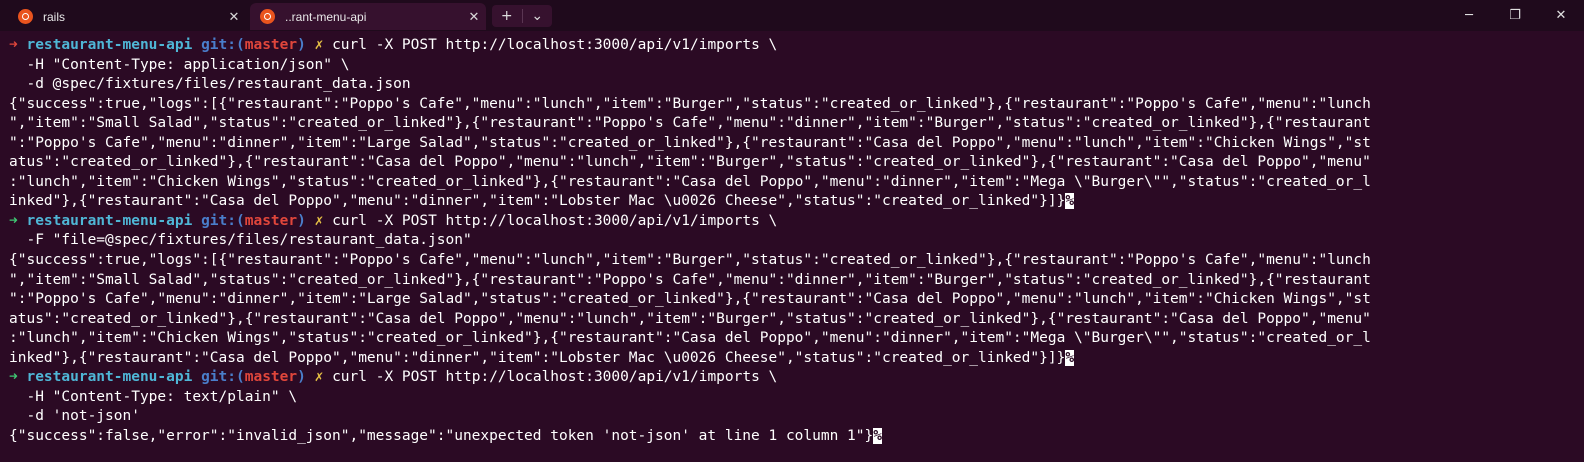 Image resolution: width=1584 pixels, height=462 pixels. I want to click on command-continuation: -d 'not-json', so click(74, 416).